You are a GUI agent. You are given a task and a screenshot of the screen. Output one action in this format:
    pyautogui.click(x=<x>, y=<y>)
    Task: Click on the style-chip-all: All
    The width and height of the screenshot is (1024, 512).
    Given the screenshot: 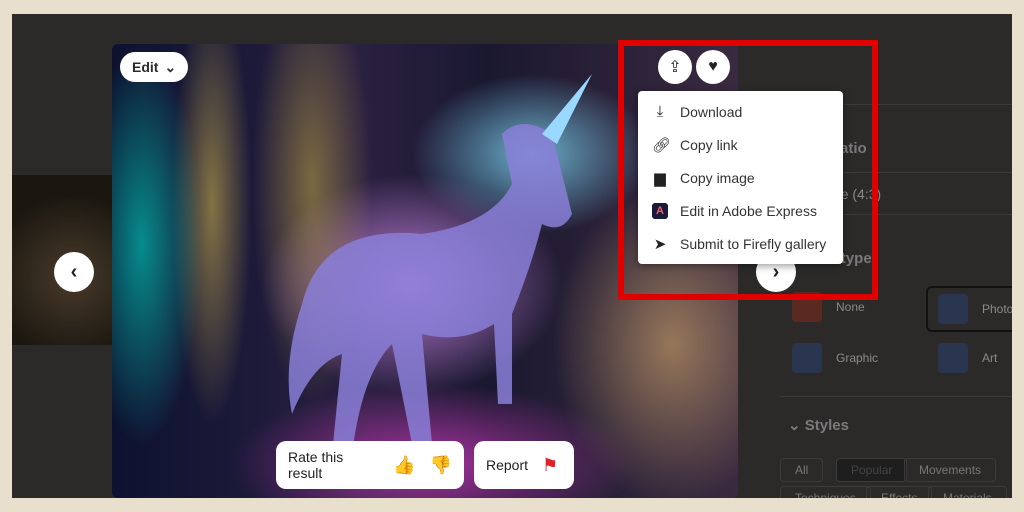 What is the action you would take?
    pyautogui.click(x=802, y=470)
    